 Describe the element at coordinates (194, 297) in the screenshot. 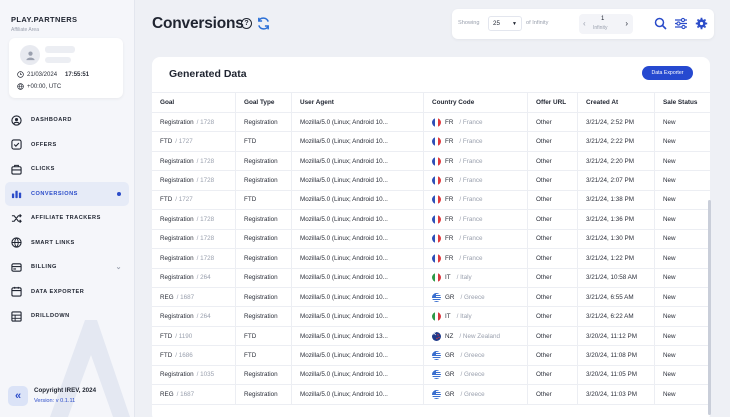

I see `cell-goal: REG/ 1687` at that location.